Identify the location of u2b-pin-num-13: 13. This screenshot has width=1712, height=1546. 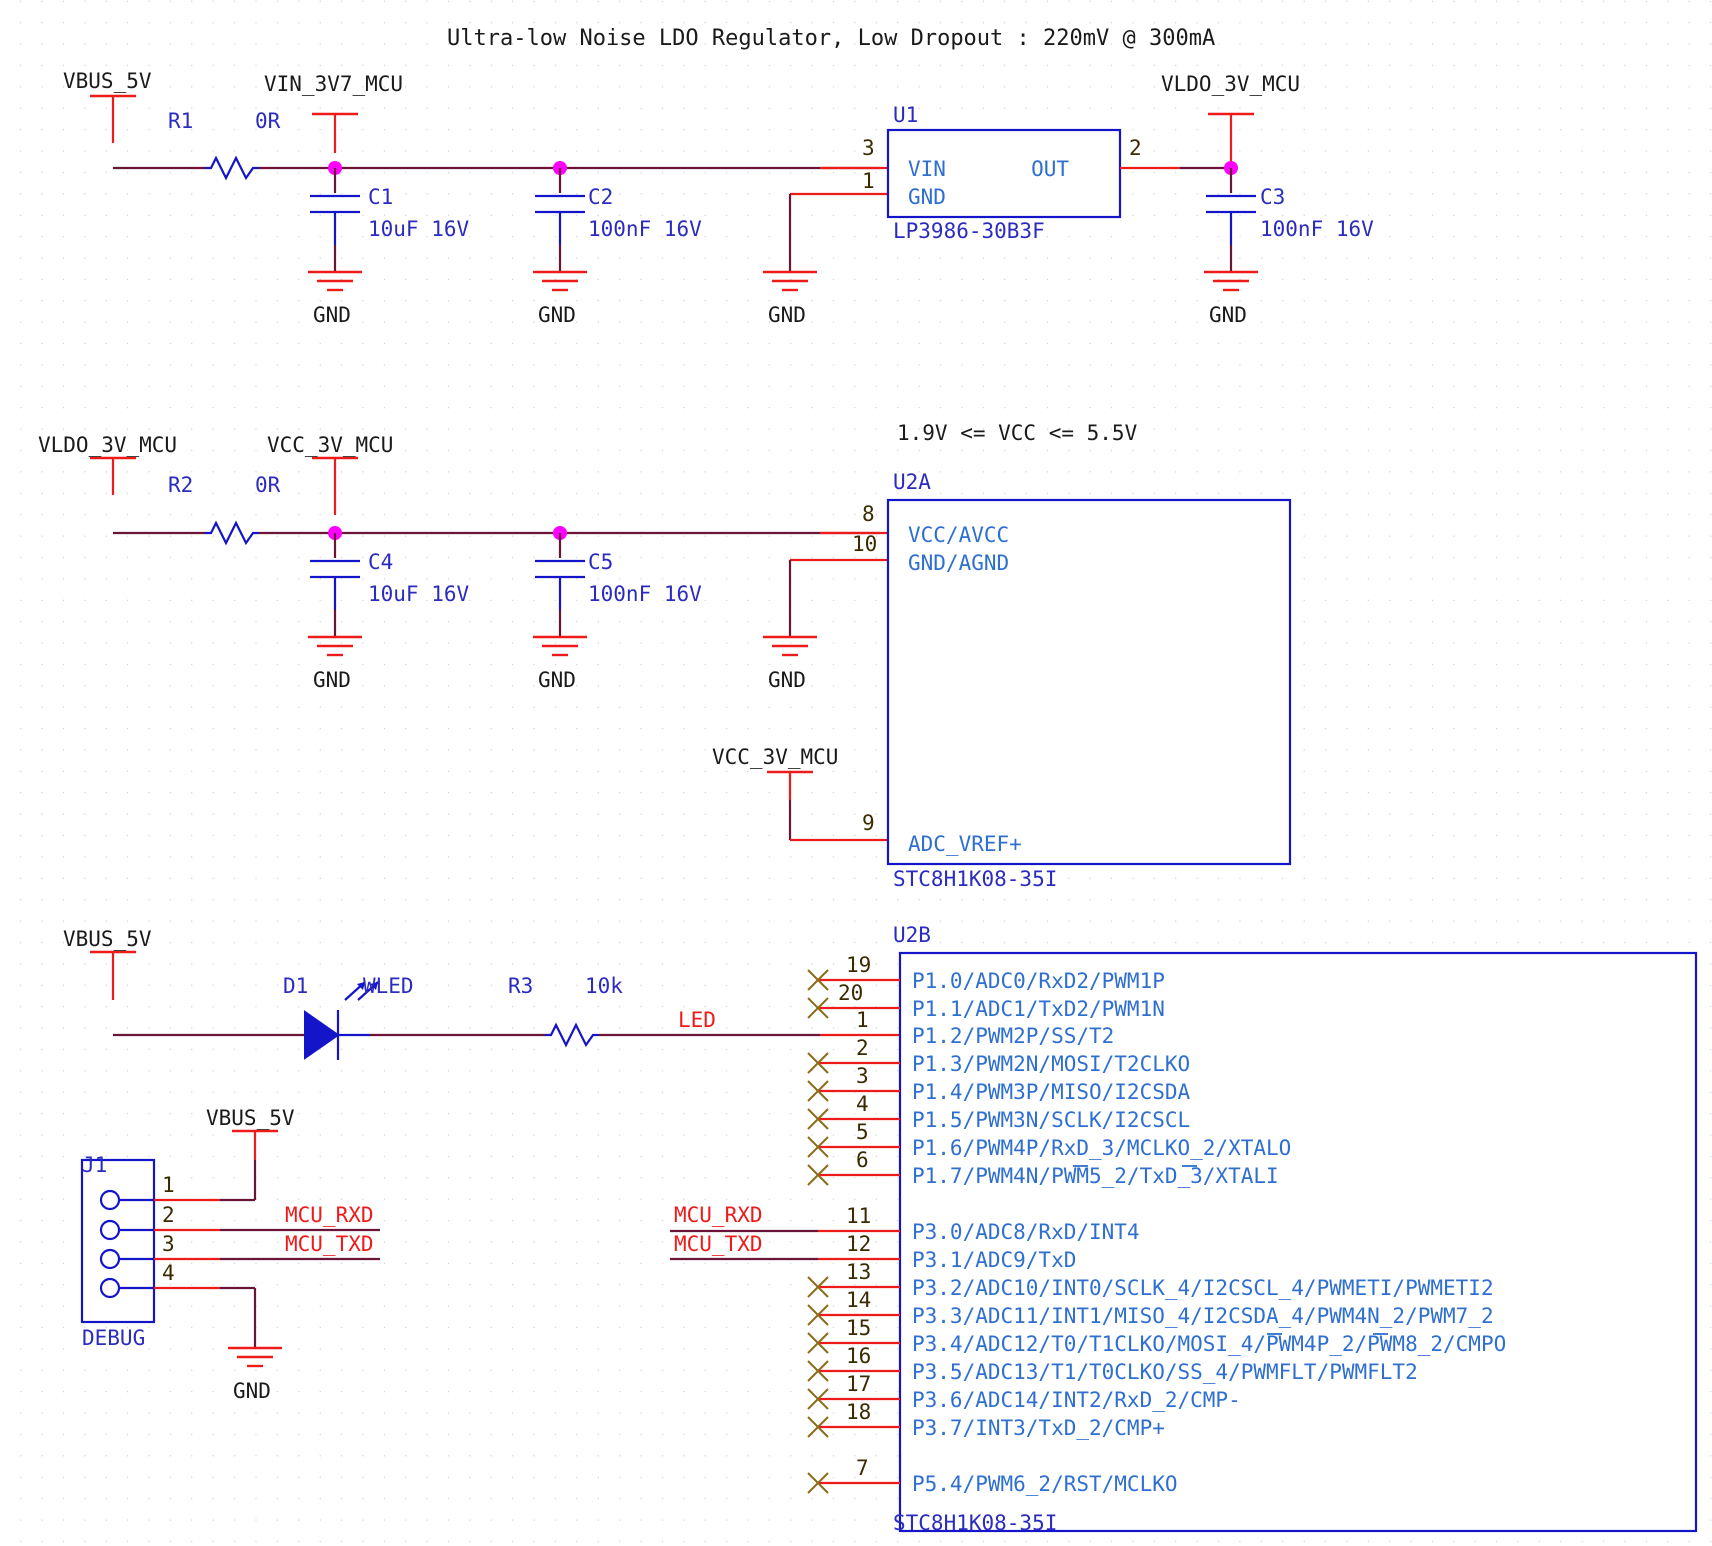
(858, 1272).